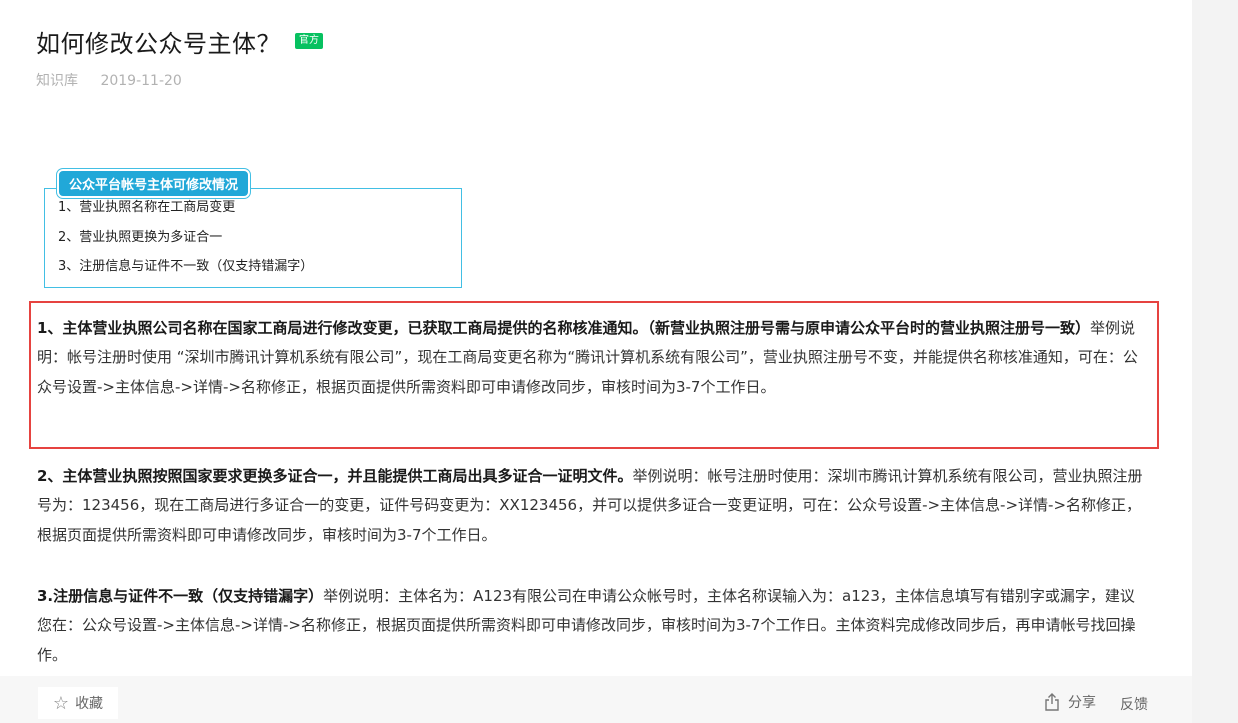 The image size is (1238, 723). I want to click on favorite-label: 收藏, so click(89, 704).